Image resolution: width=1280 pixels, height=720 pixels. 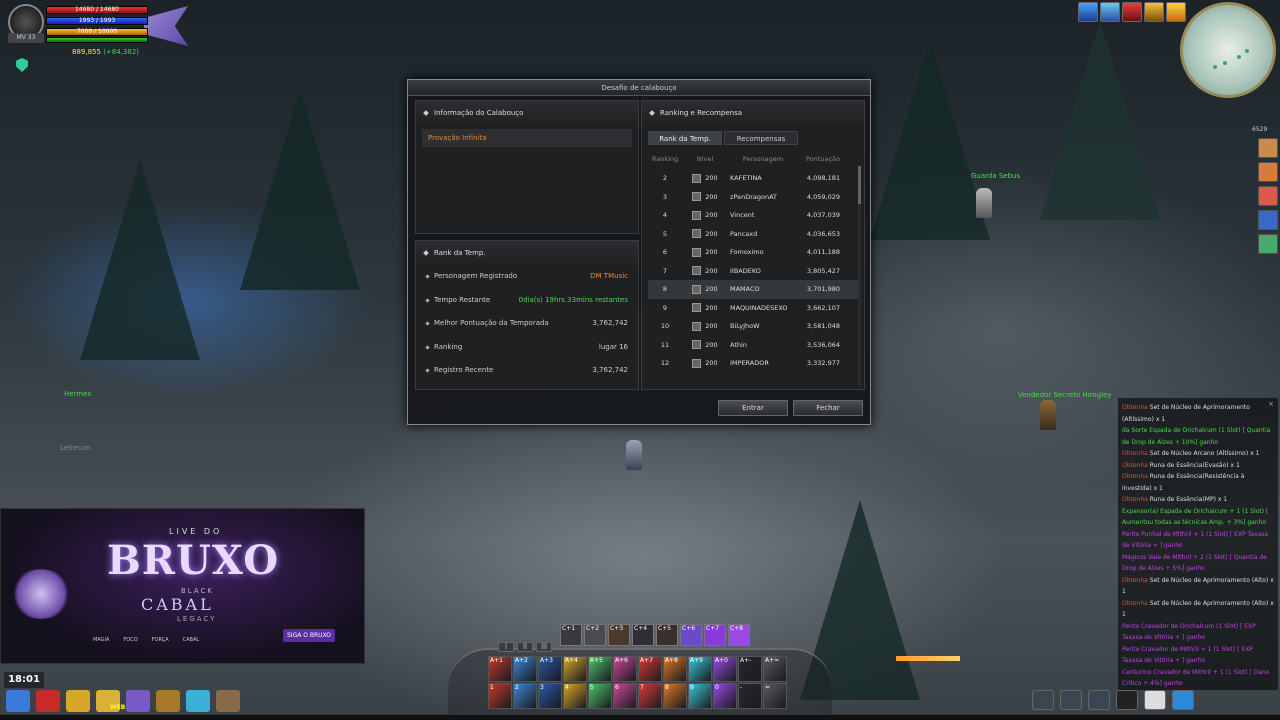 What do you see at coordinates (753, 308) in the screenshot?
I see `ranking-row: 9 200 MAQUINADESEXO 3,662,107` at bounding box center [753, 308].